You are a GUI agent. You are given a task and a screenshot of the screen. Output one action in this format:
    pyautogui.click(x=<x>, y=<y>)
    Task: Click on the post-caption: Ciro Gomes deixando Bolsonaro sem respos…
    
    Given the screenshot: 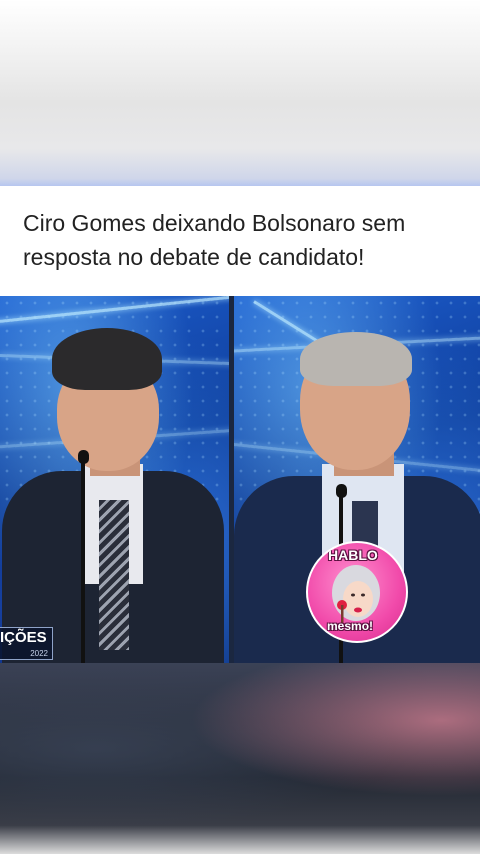 What is the action you would take?
    pyautogui.click(x=214, y=240)
    